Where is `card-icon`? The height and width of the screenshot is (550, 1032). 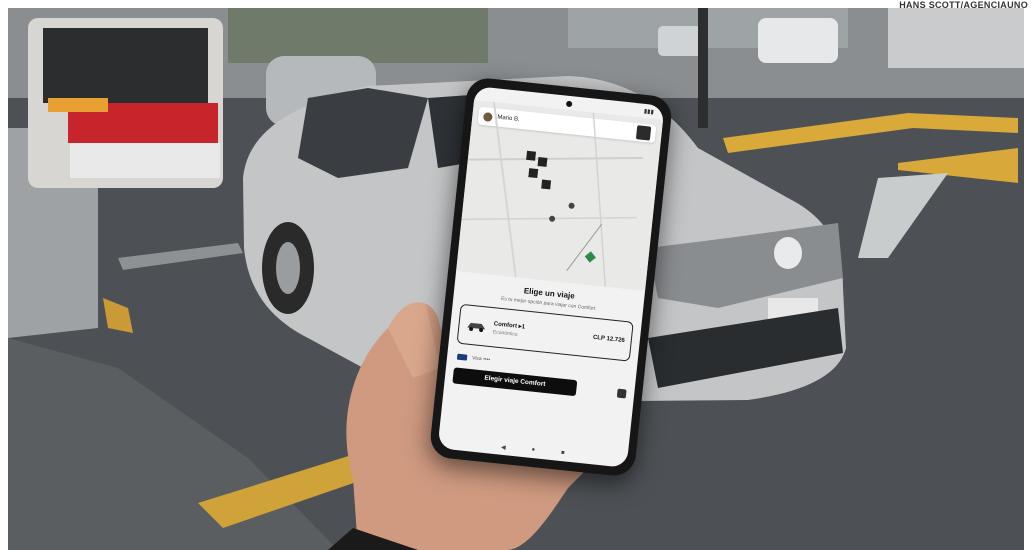
card-icon is located at coordinates (462, 357).